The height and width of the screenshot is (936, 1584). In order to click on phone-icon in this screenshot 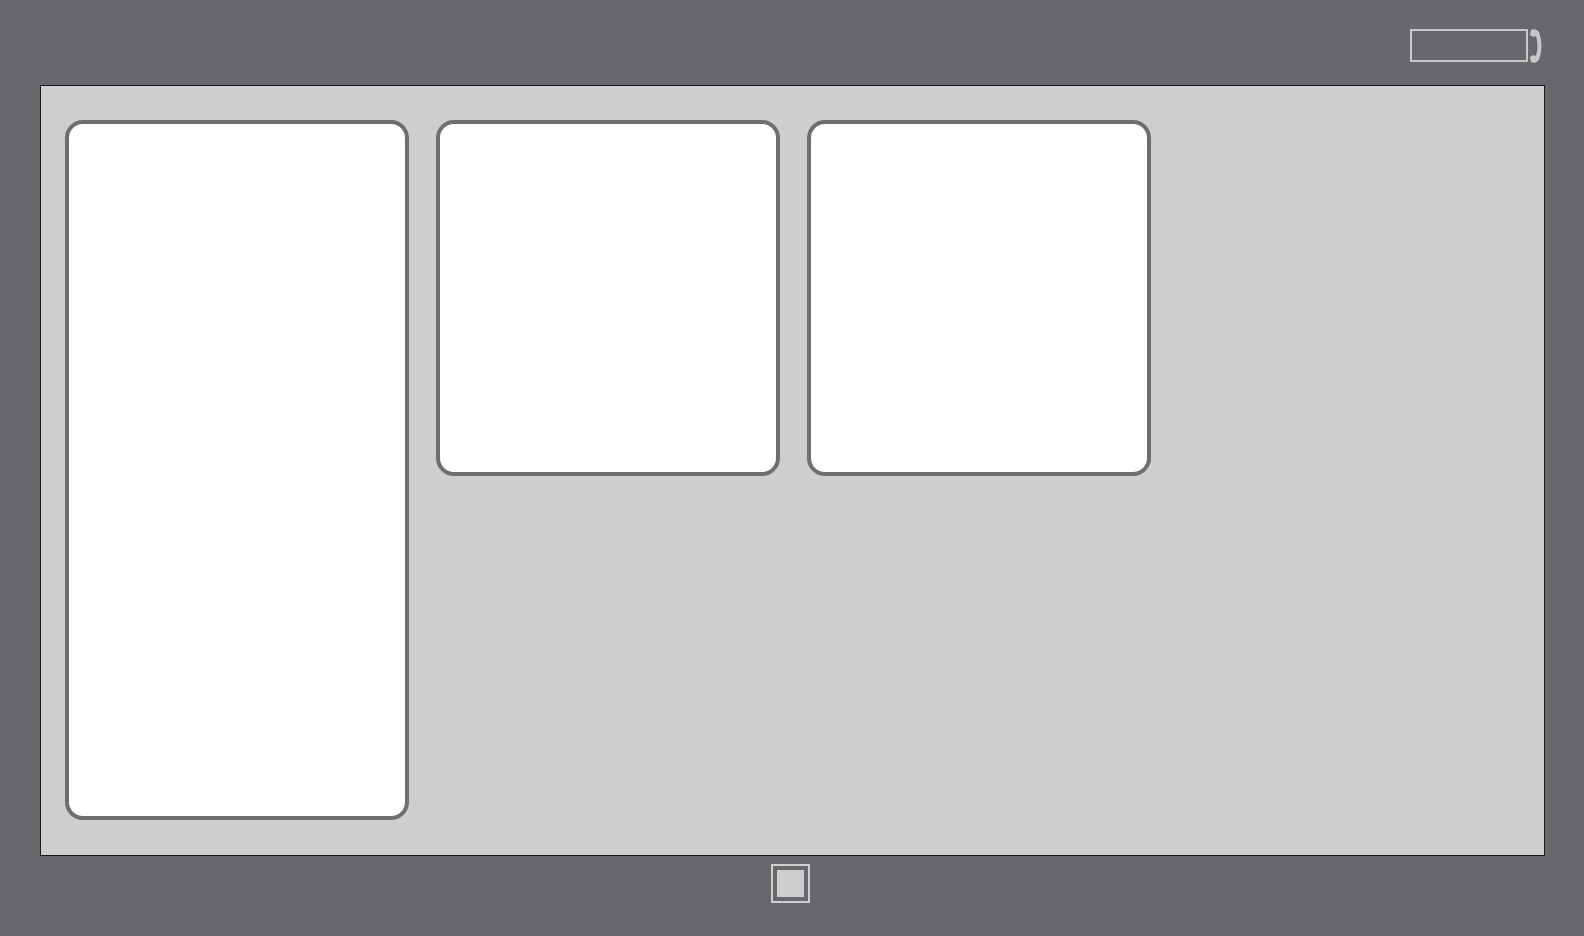, I will do `click(1536, 46)`.